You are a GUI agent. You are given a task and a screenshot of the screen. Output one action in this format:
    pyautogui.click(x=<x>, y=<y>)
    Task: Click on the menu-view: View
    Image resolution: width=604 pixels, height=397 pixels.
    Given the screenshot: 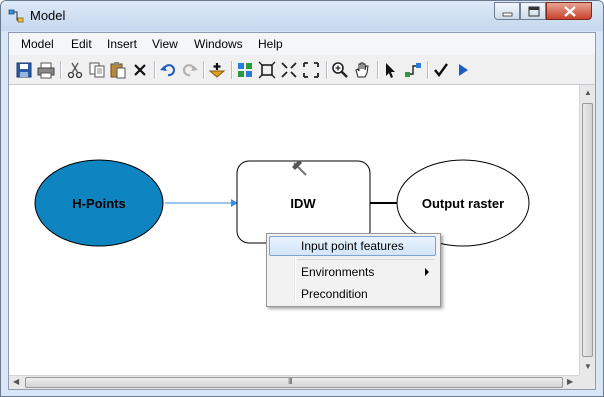 What is the action you would take?
    pyautogui.click(x=165, y=44)
    